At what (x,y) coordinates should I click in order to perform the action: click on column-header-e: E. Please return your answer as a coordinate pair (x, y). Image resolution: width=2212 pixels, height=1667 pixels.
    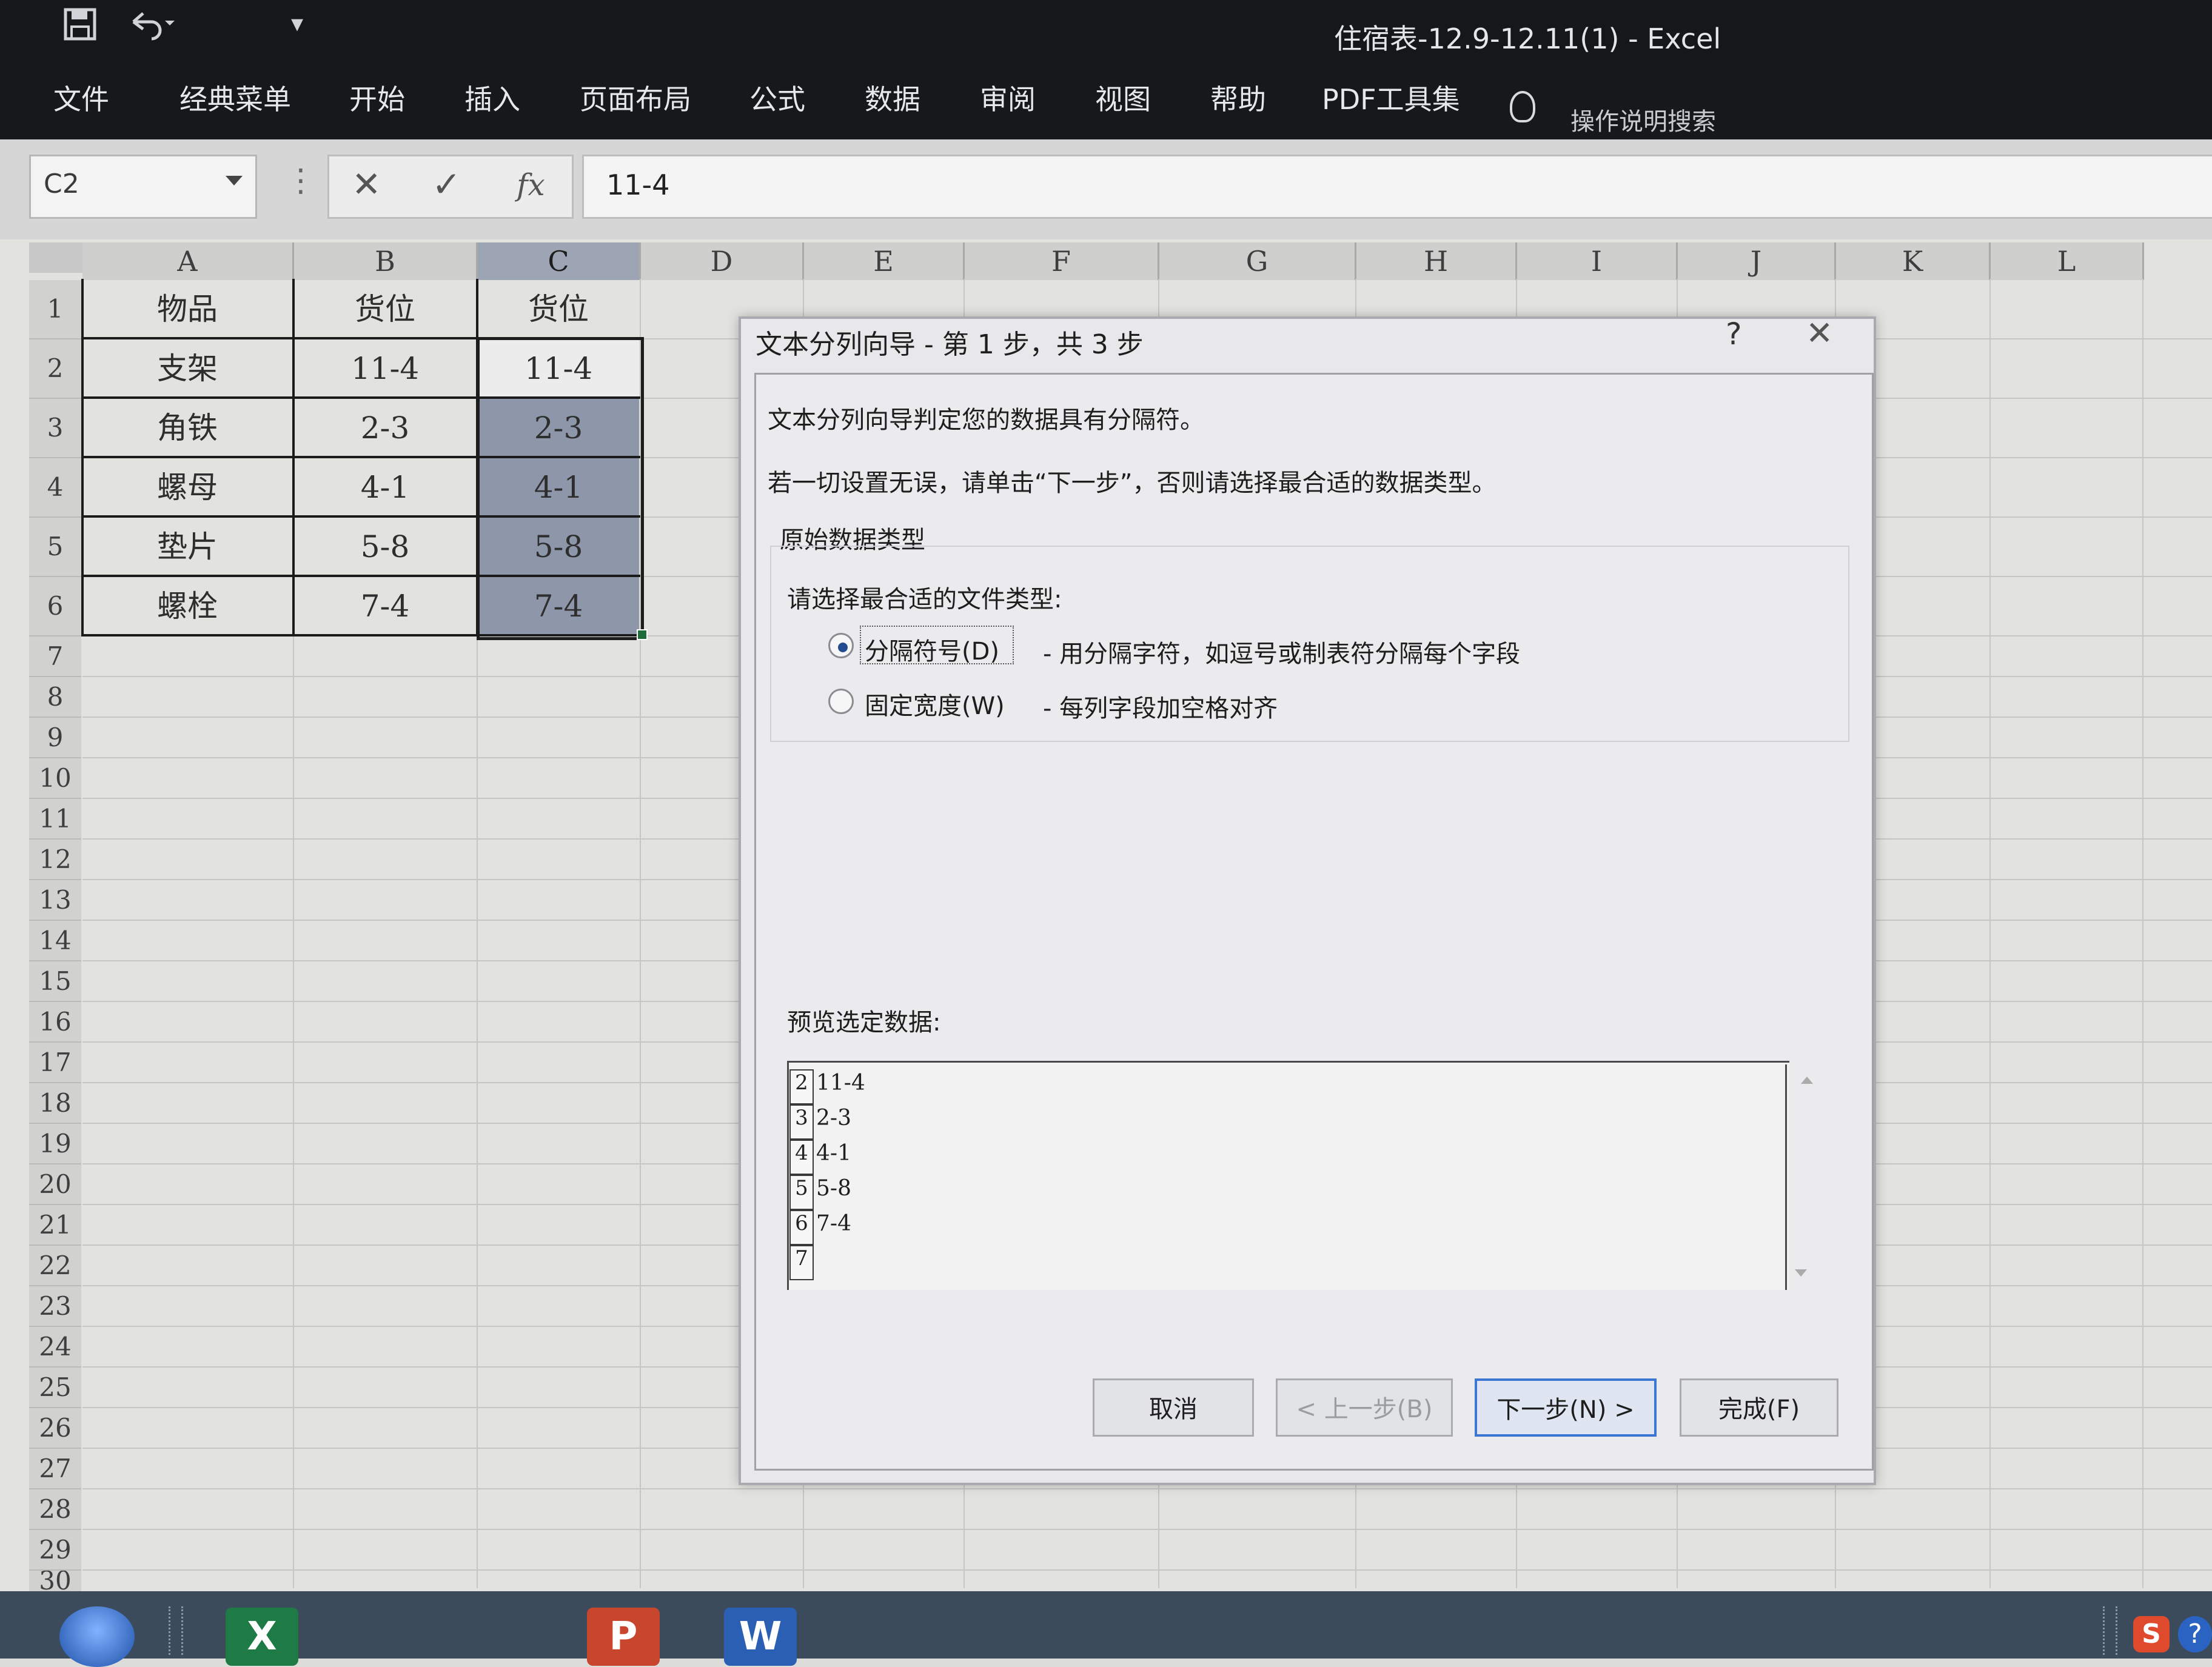
    Looking at the image, I should click on (885, 261).